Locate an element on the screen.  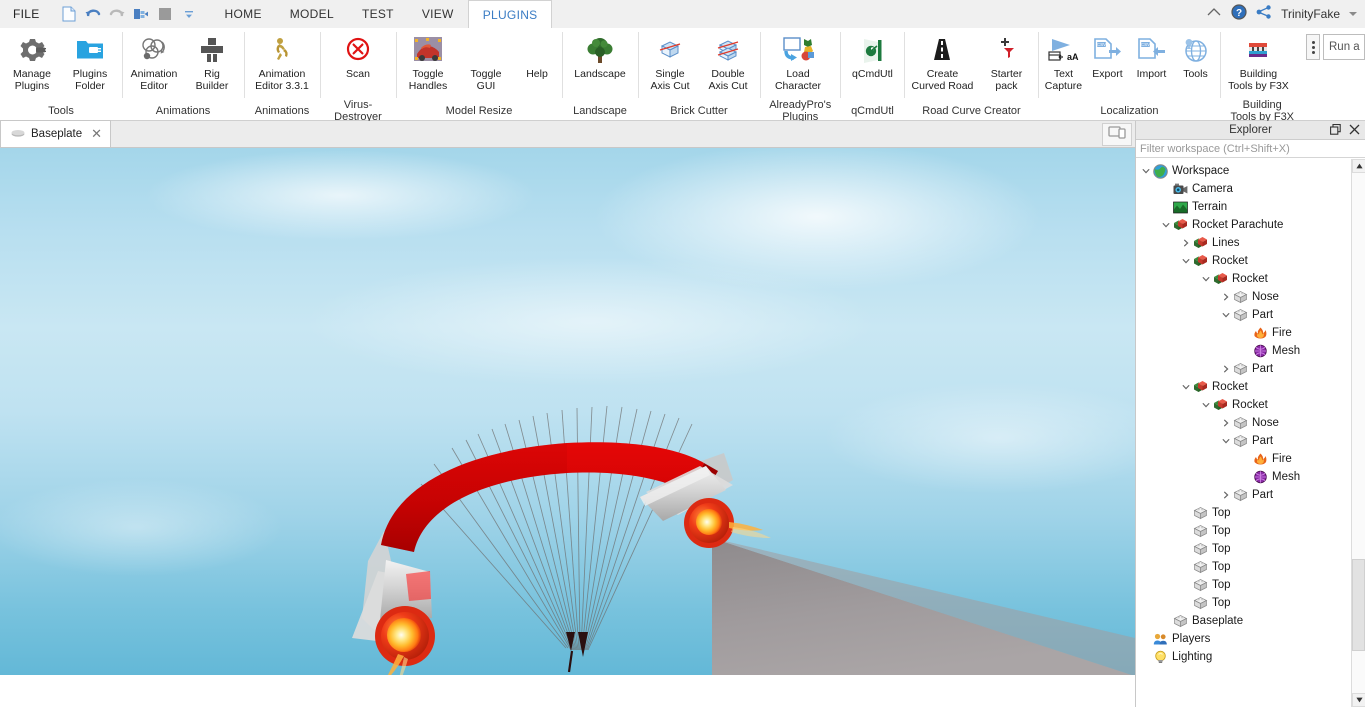
tab-plugins: PLUGINS is located at coordinates (510, 14).